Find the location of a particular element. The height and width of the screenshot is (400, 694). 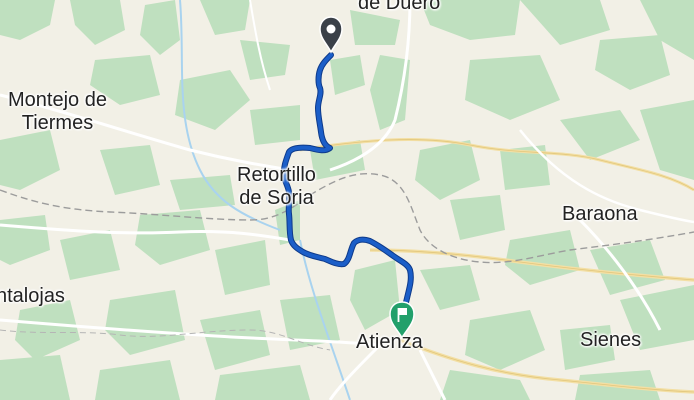

place-label-duero: de Duero is located at coordinates (399, 7).